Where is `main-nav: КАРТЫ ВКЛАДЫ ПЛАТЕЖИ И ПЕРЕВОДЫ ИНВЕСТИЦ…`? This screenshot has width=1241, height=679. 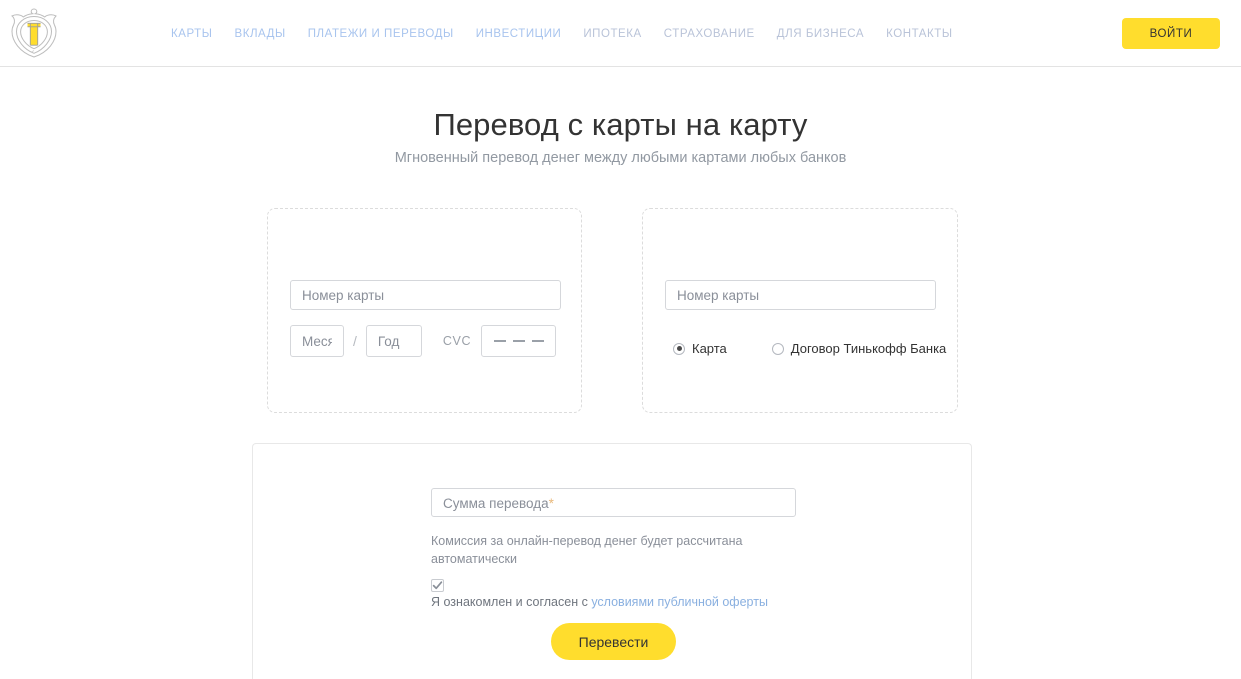
main-nav: КАРТЫ ВКЛАДЫ ПЛАТЕЖИ И ПЕРЕВОДЫ ИНВЕСТИЦ… is located at coordinates (562, 33).